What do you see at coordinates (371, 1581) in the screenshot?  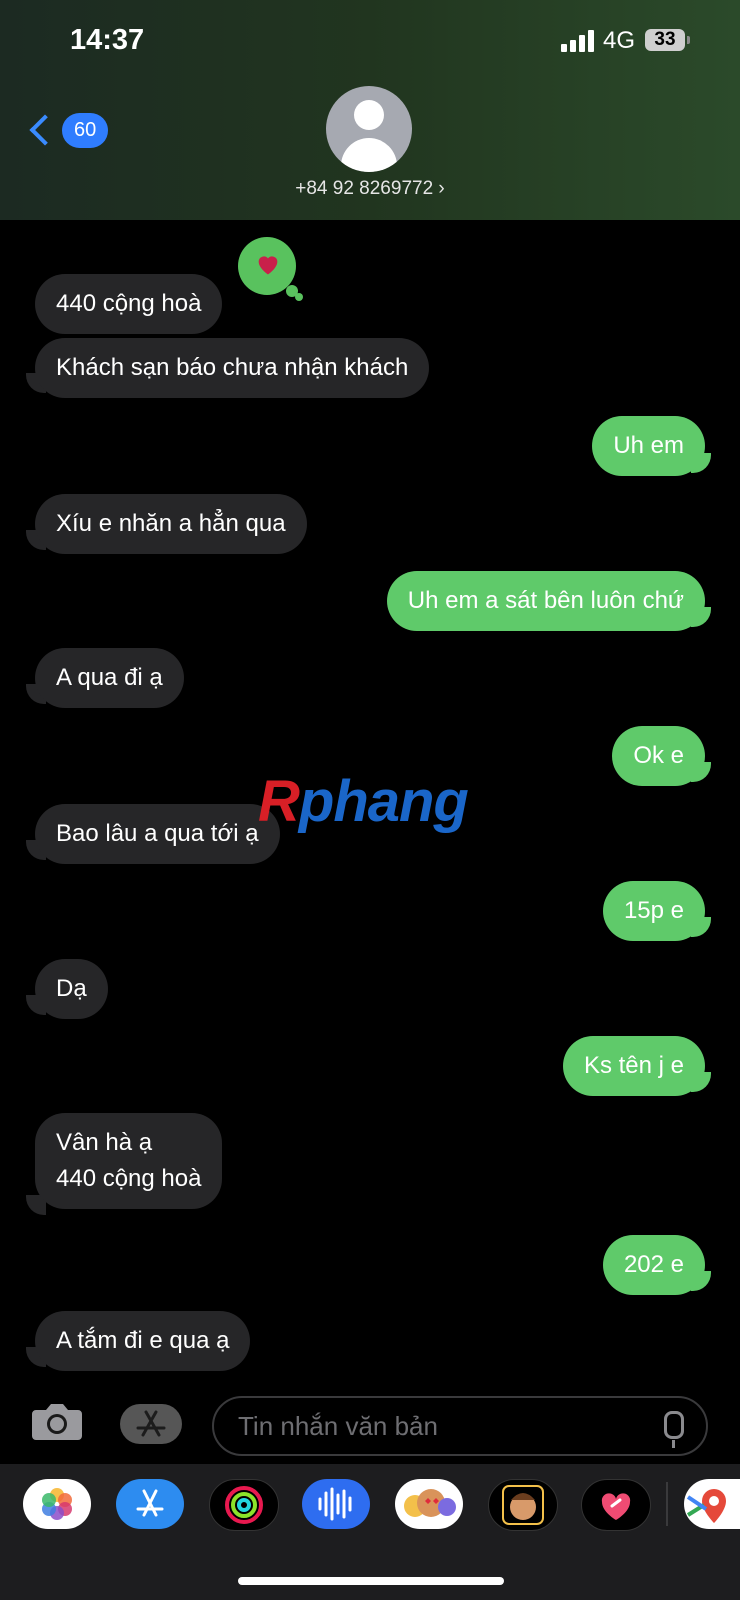 I see `home-indicator` at bounding box center [371, 1581].